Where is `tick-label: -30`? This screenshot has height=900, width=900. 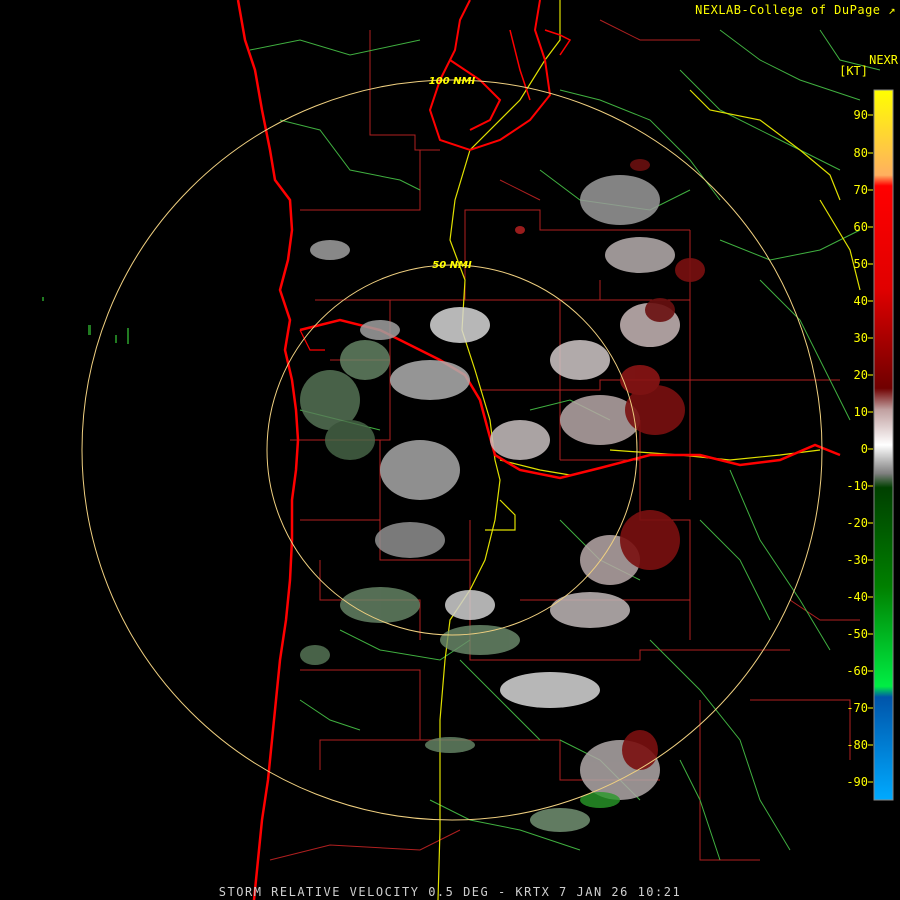 tick-label: -30 is located at coordinates (857, 560).